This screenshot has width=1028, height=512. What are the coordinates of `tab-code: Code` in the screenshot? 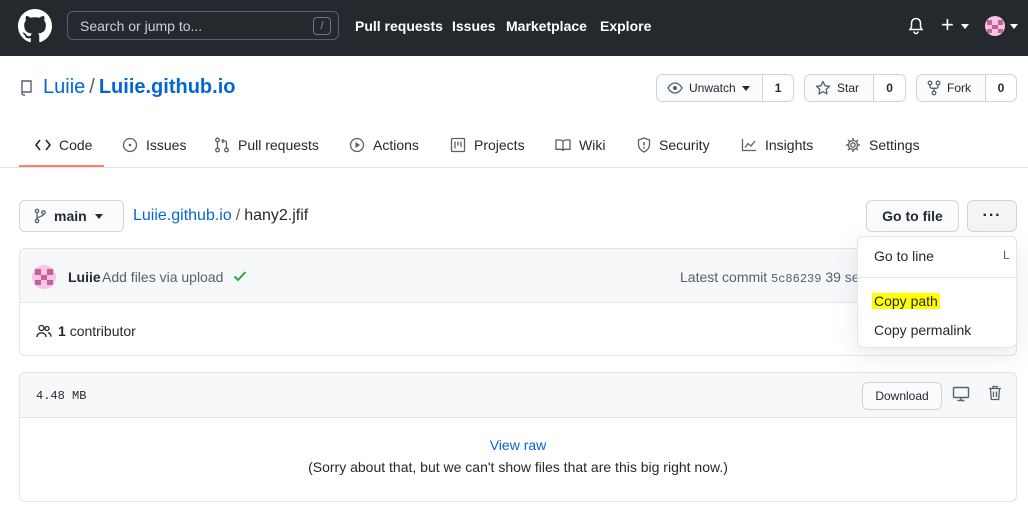 It's located at (63, 145).